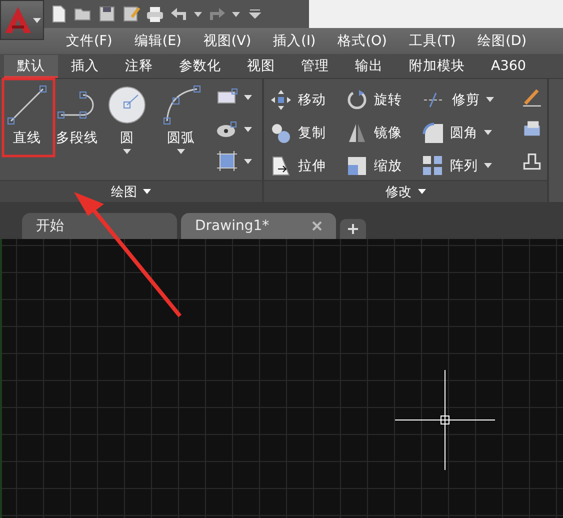 The height and width of the screenshot is (518, 563). I want to click on modify-tool-button: 旋转, so click(384, 99).